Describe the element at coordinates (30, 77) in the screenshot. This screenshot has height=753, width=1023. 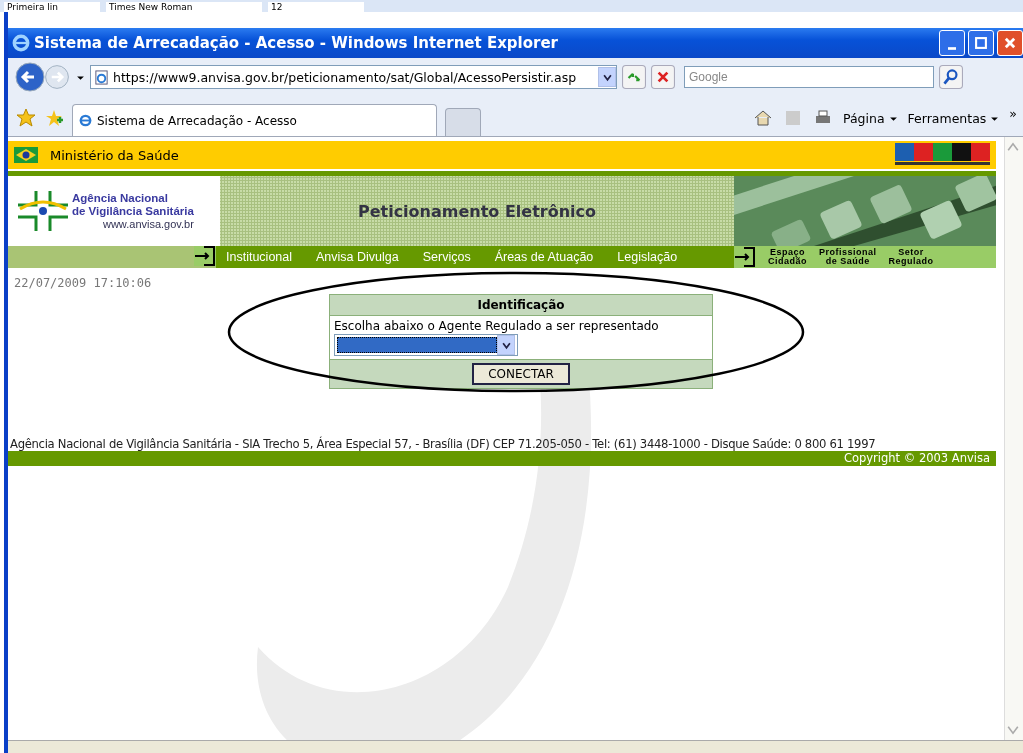
I see `back-button` at that location.